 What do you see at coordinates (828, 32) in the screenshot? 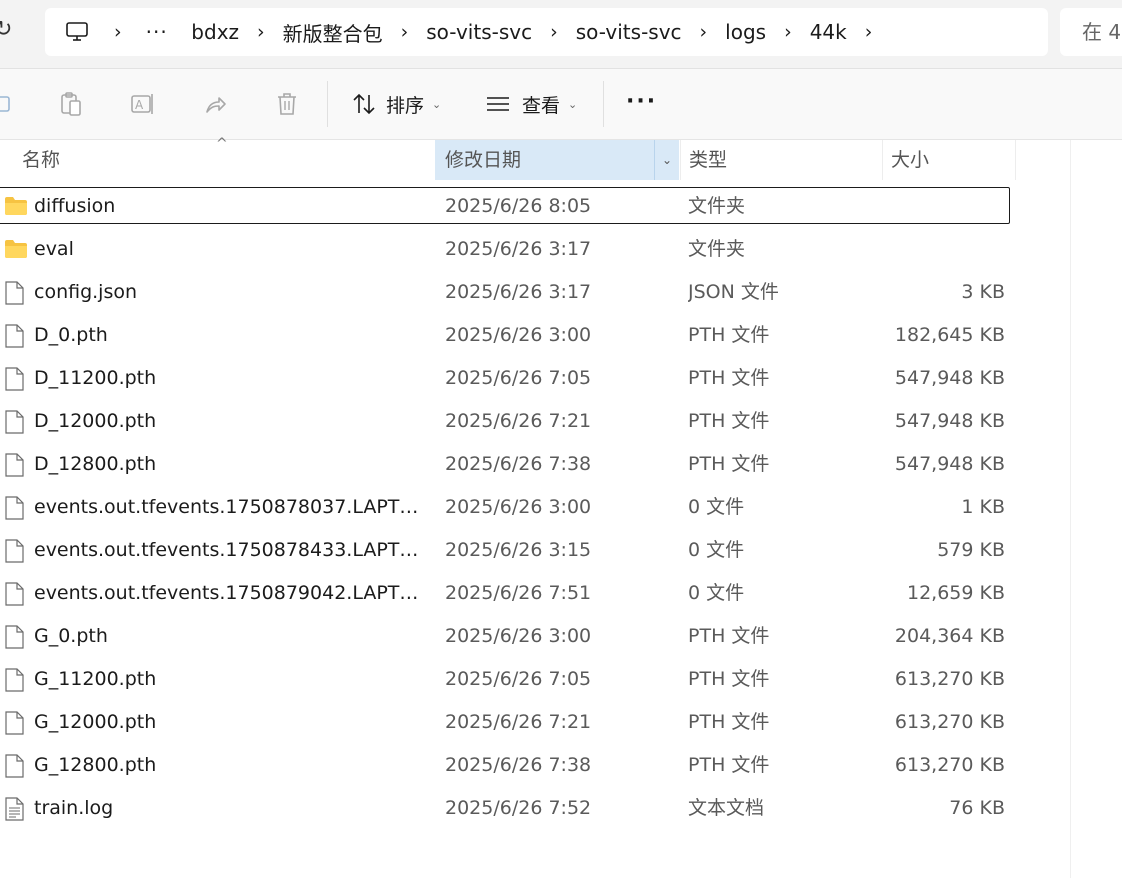
I see `breadcrumb-item: 44k` at bounding box center [828, 32].